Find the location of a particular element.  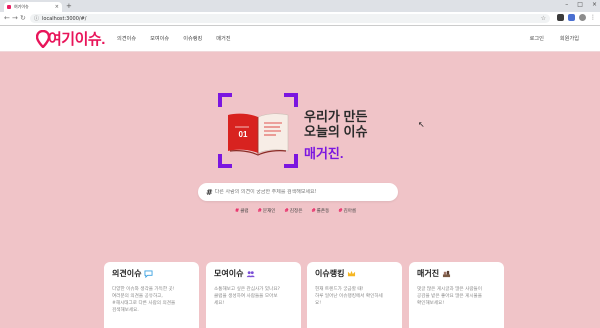

tag-item: # 클럽 is located at coordinates (242, 211).